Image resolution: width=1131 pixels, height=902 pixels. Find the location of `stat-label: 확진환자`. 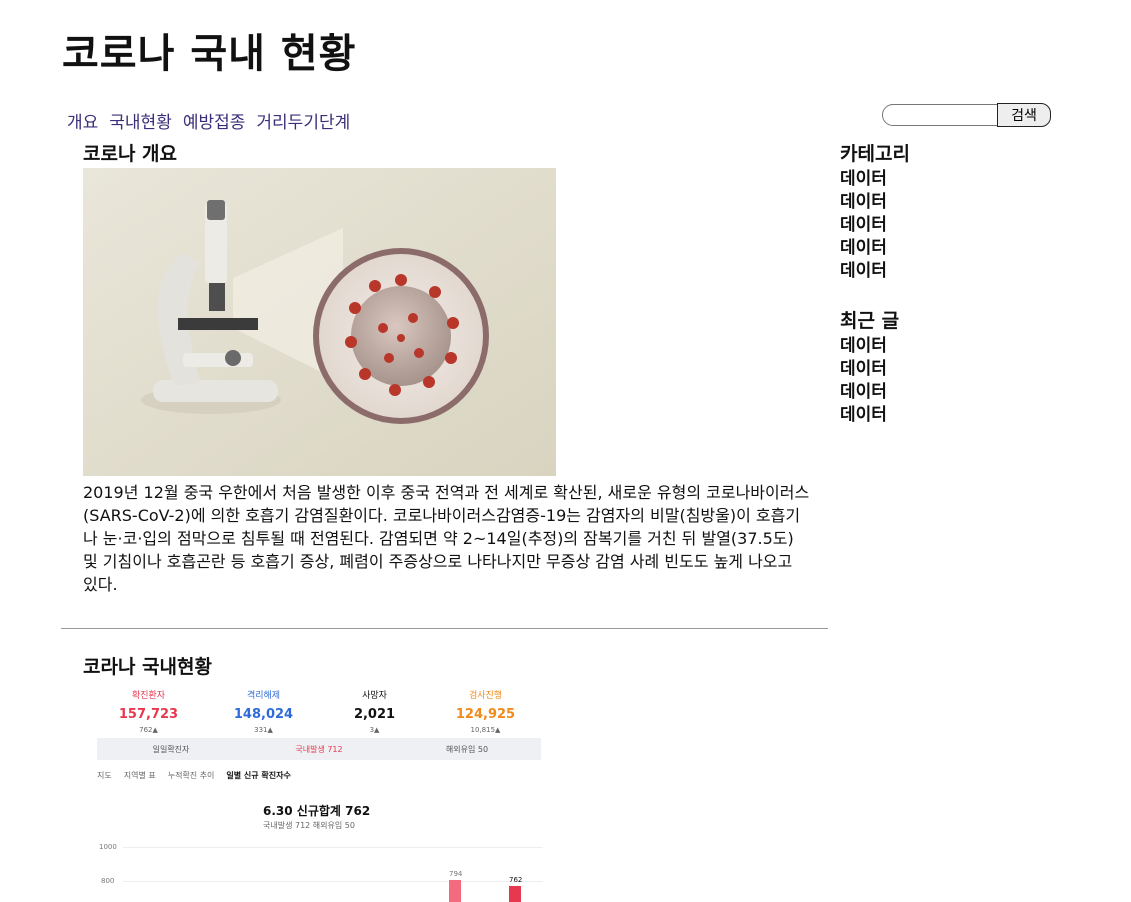

stat-label: 확진환자 is located at coordinates (148, 696).